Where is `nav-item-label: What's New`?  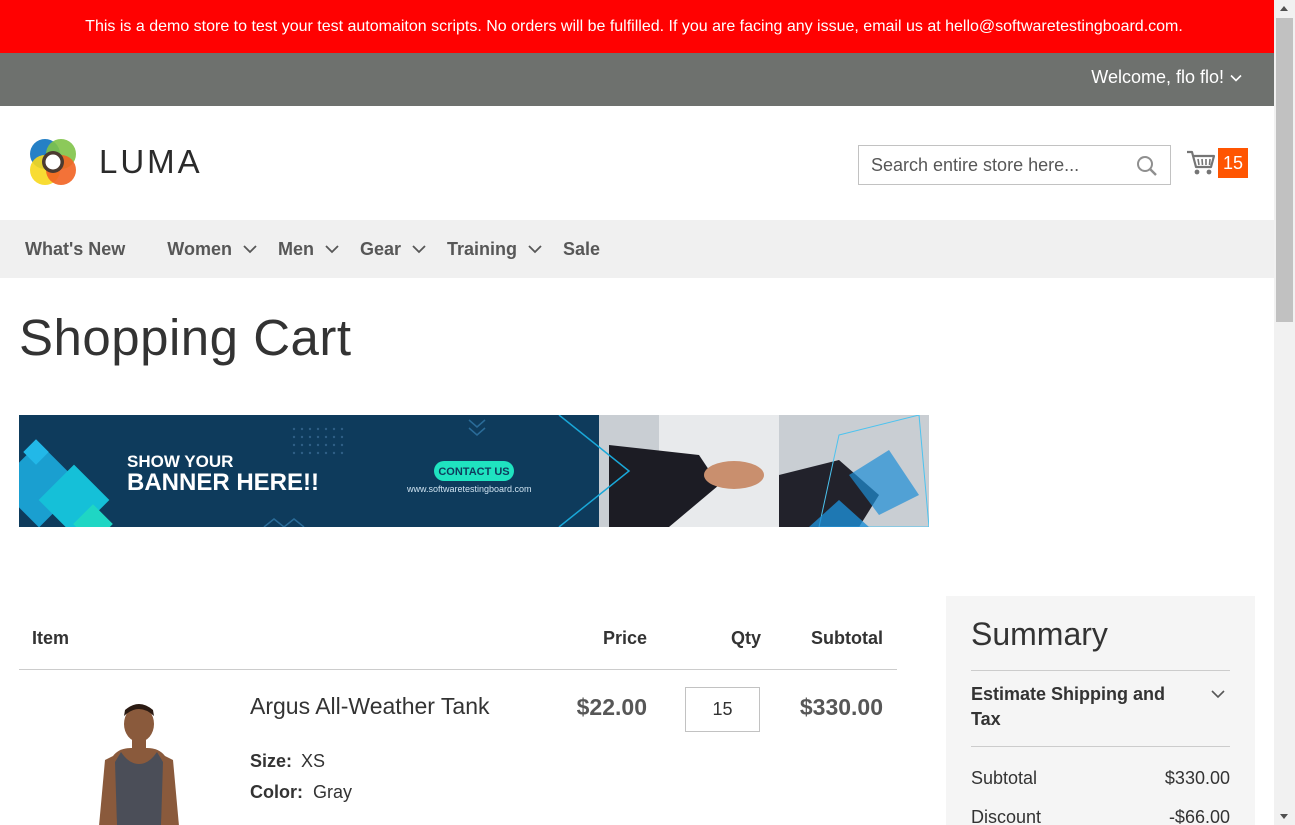
nav-item-label: What's New is located at coordinates (75, 248).